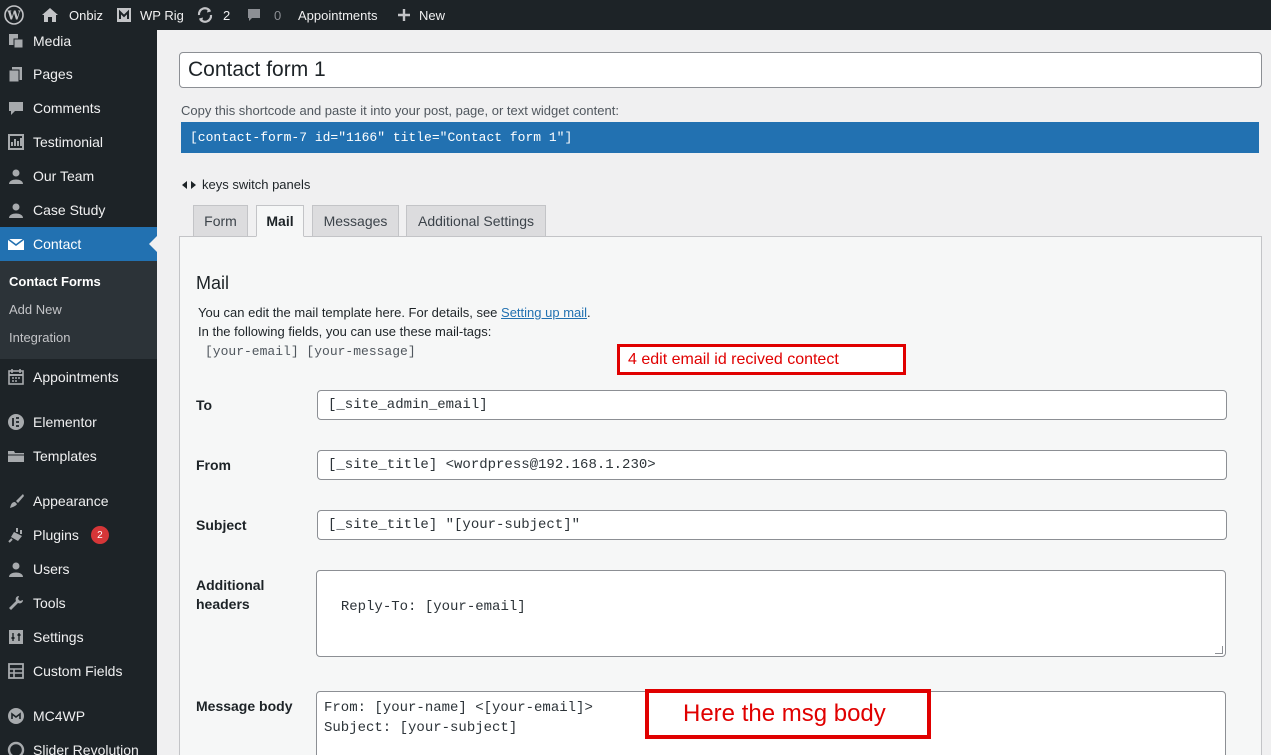  Describe the element at coordinates (220, 221) in the screenshot. I see `tab-form: Form` at that location.